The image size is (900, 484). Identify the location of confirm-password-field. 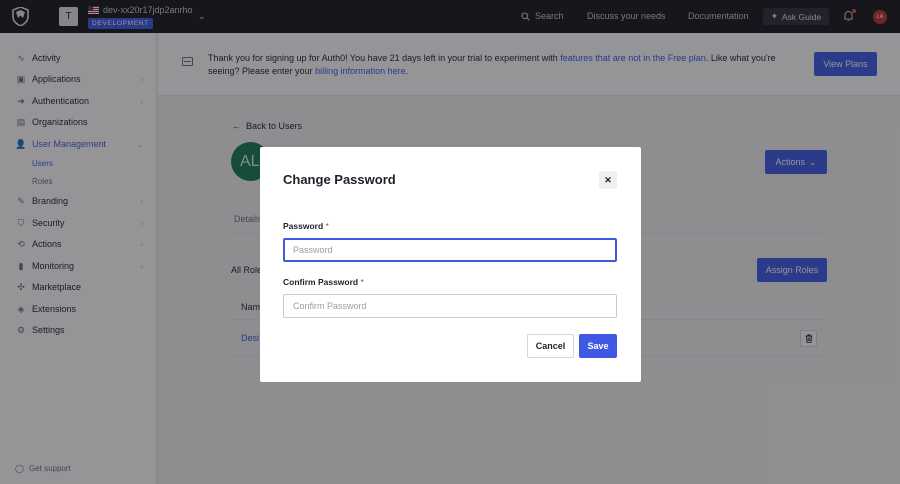
(450, 306).